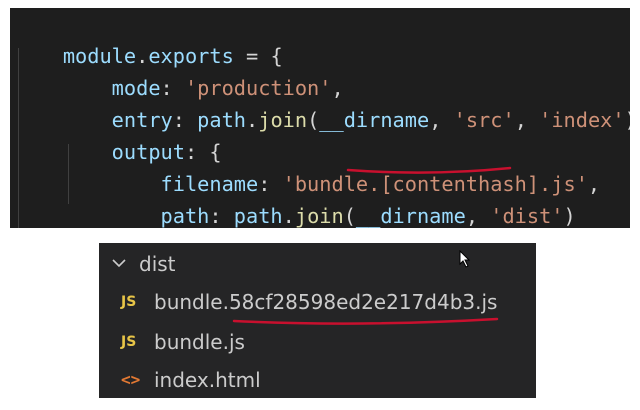 The image size is (640, 410). Describe the element at coordinates (429, 170) in the screenshot. I see `contenthash-underline` at that location.